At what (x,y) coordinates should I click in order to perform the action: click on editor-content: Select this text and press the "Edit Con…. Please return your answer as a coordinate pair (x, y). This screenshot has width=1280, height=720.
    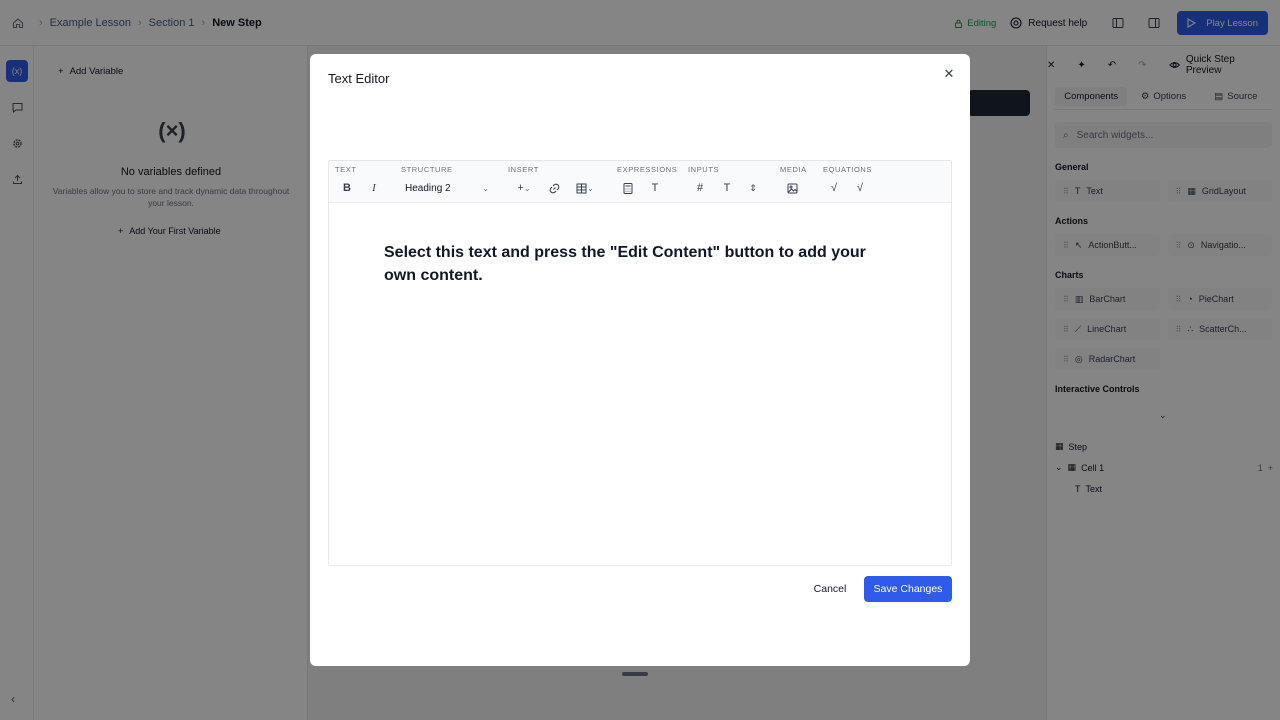
    Looking at the image, I should click on (634, 264).